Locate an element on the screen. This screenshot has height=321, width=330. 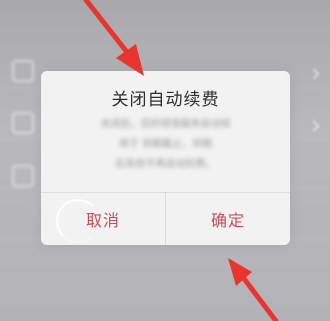
dialog-message-line: 关闭后，您的增值服务自动续 is located at coordinates (165, 124).